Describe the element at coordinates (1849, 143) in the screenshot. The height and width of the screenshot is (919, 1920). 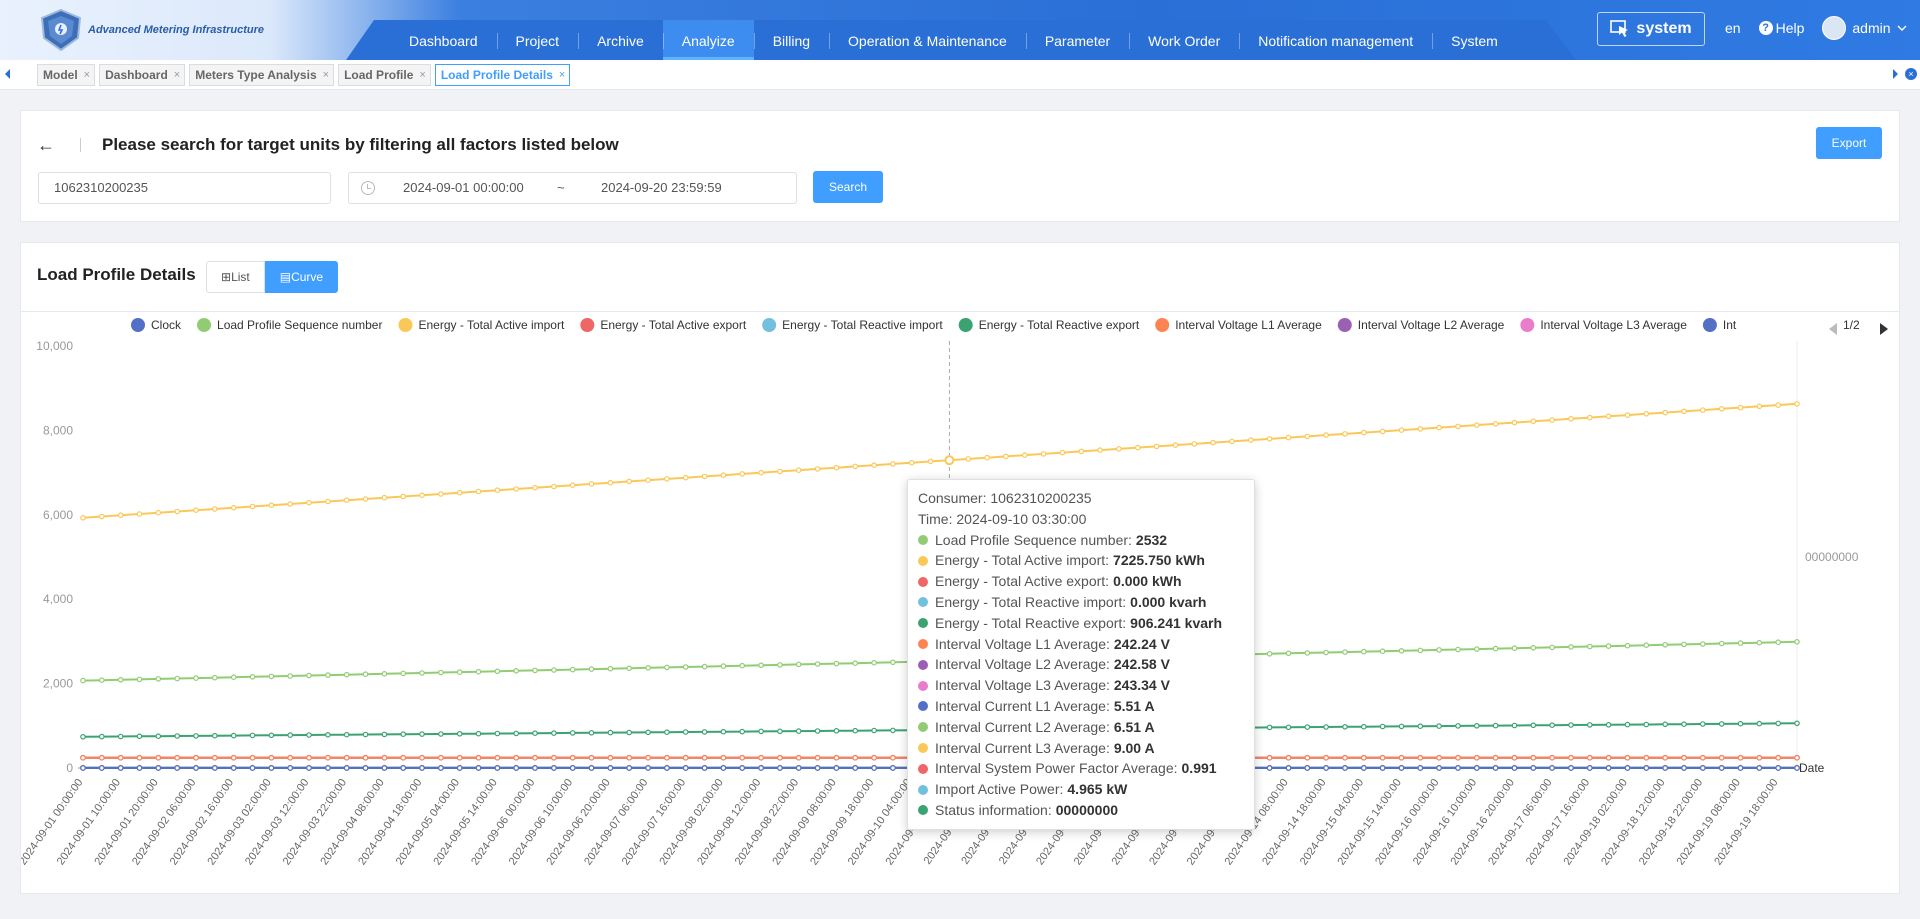
I see `export-button: Export` at that location.